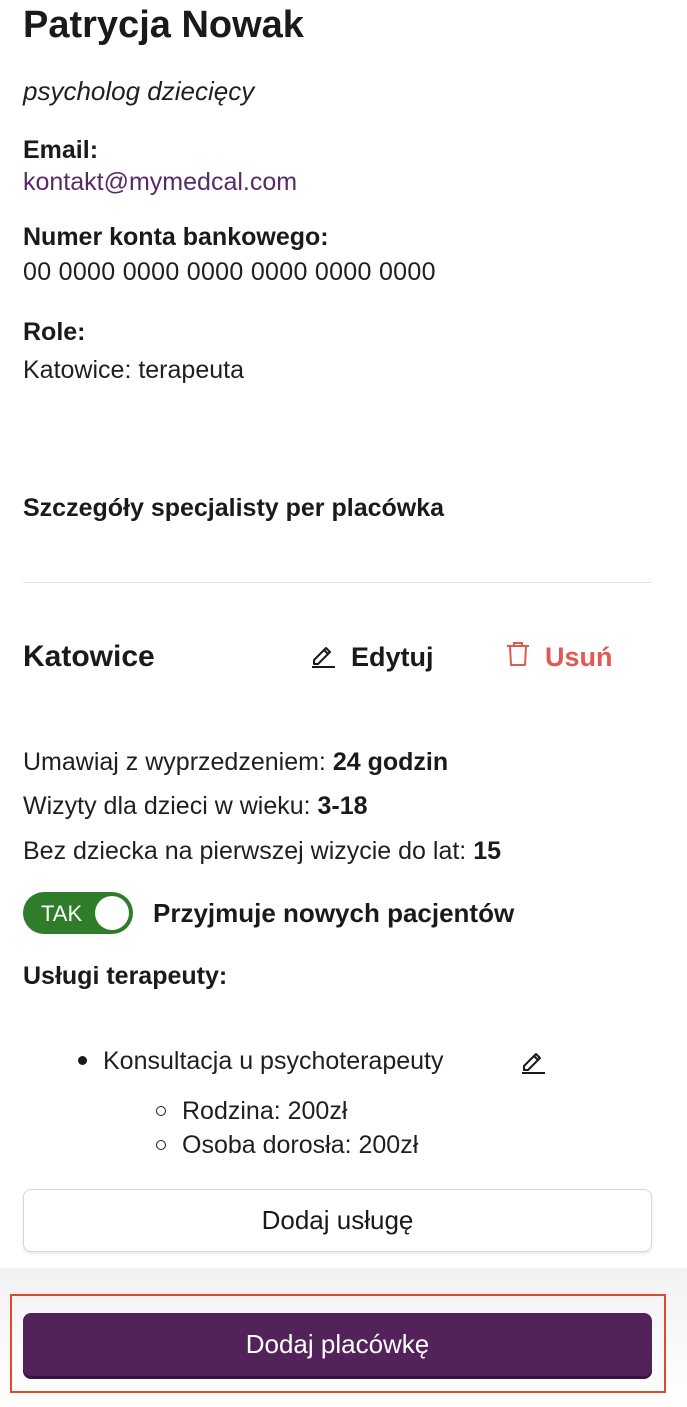 The image size is (687, 1407). I want to click on roles-value: Katowice: terapeuta, so click(133, 370).